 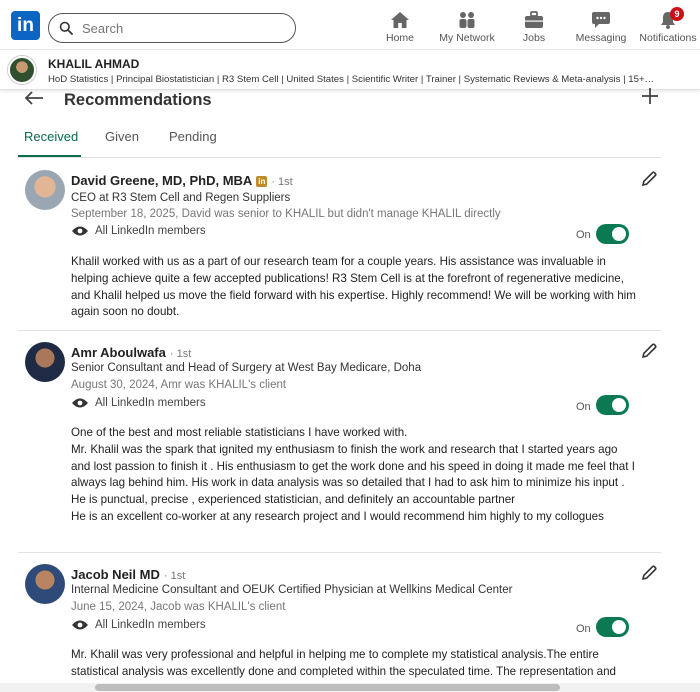 I want to click on recommender-name: Jacob Neil MD · 1st, so click(x=128, y=574).